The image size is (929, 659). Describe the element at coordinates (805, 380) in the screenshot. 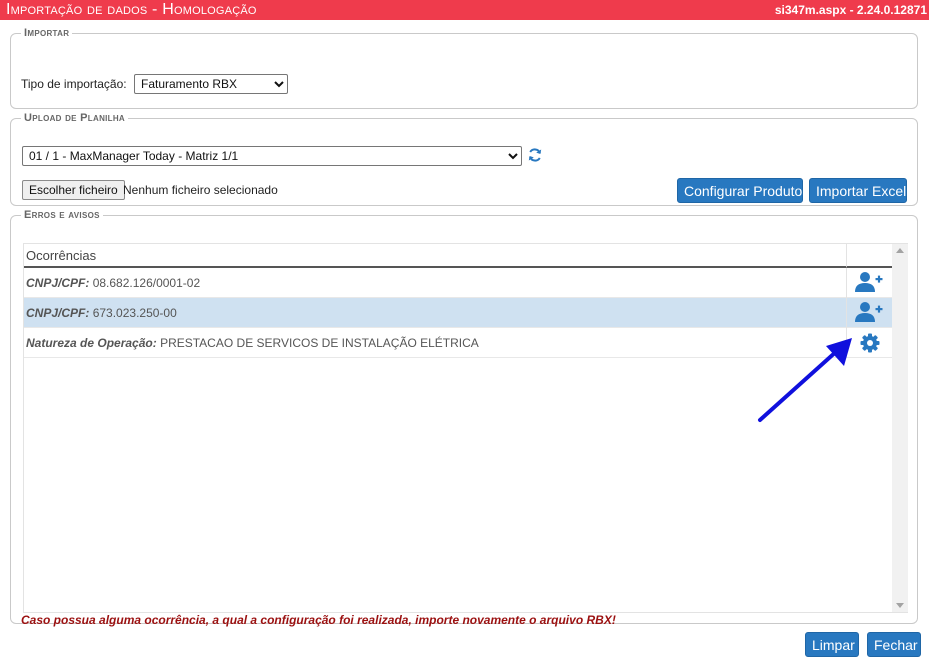

I see `annotation-arrow-icon` at that location.